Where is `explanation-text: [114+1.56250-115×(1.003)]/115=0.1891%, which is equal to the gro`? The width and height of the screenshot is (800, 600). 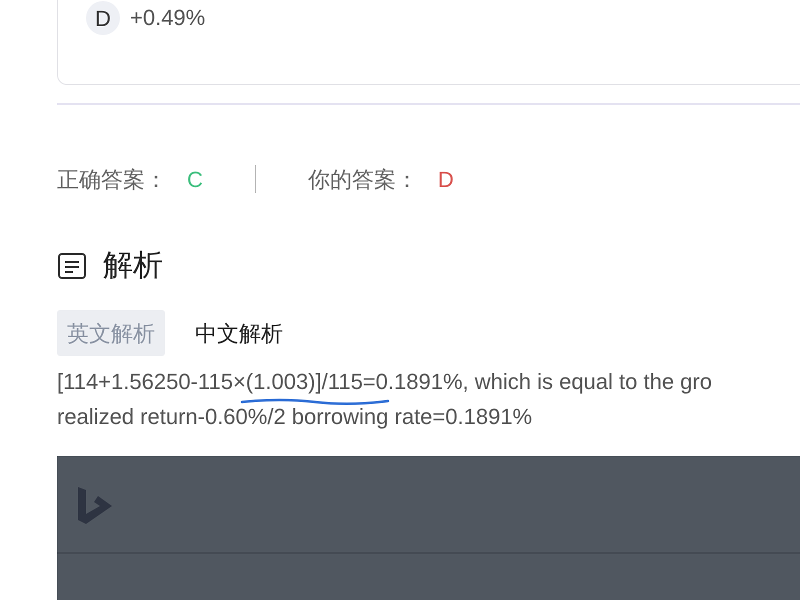
explanation-text: [114+1.56250-115×(1.003)]/115=0.1891%, which is equal to the gro is located at coordinates (384, 382).